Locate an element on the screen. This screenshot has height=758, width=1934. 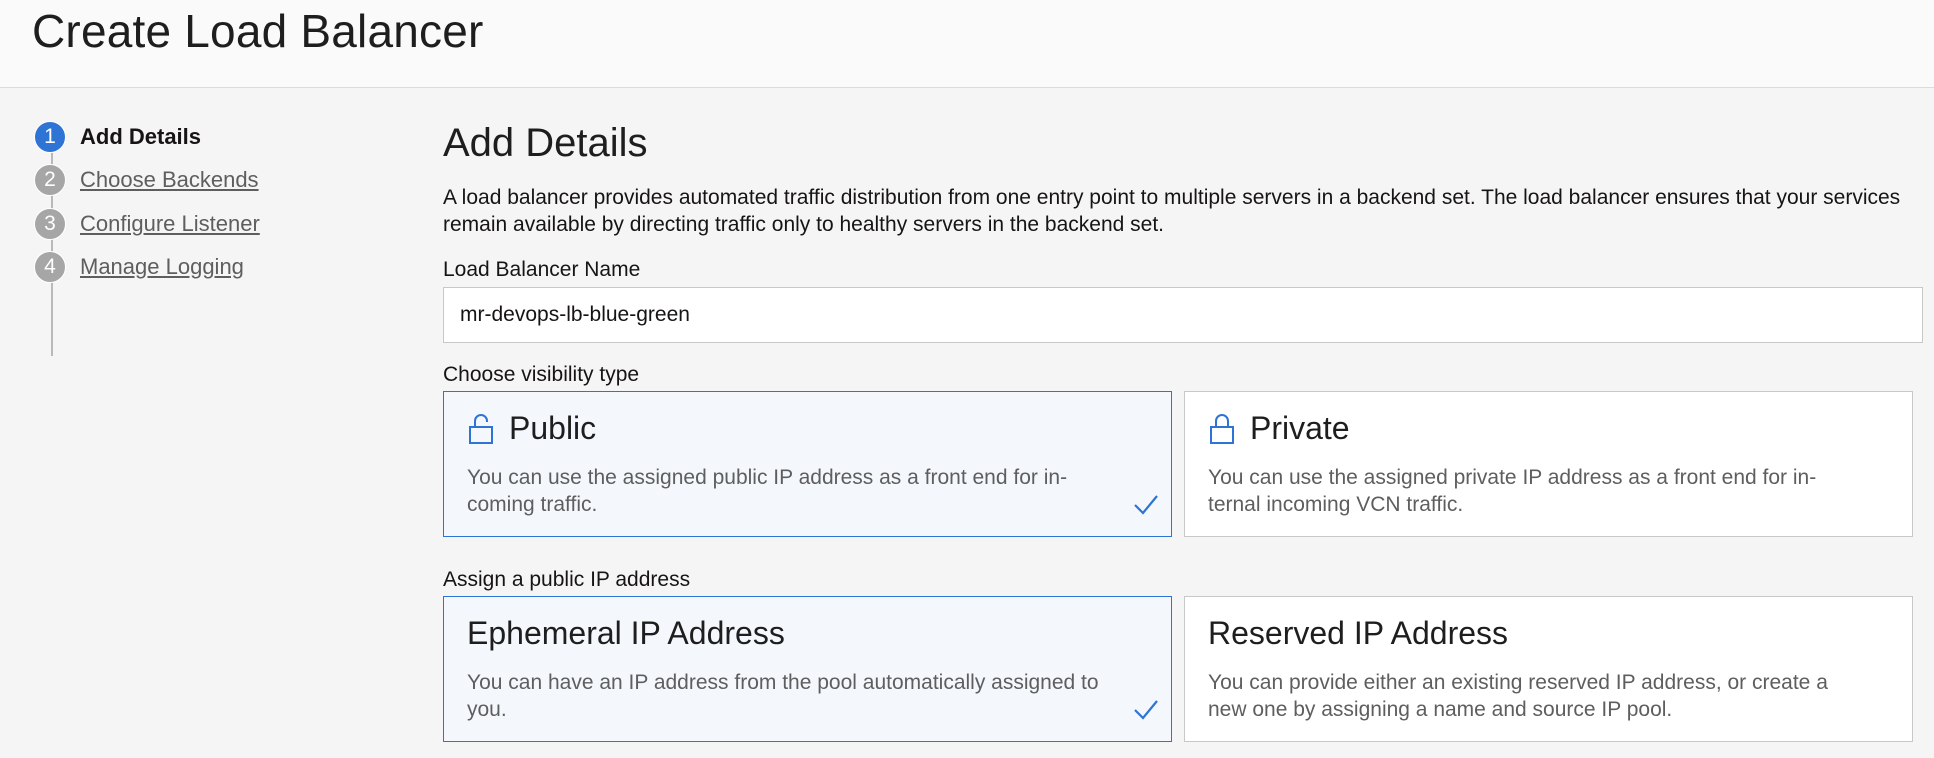
step-label: Add Details is located at coordinates (141, 136).